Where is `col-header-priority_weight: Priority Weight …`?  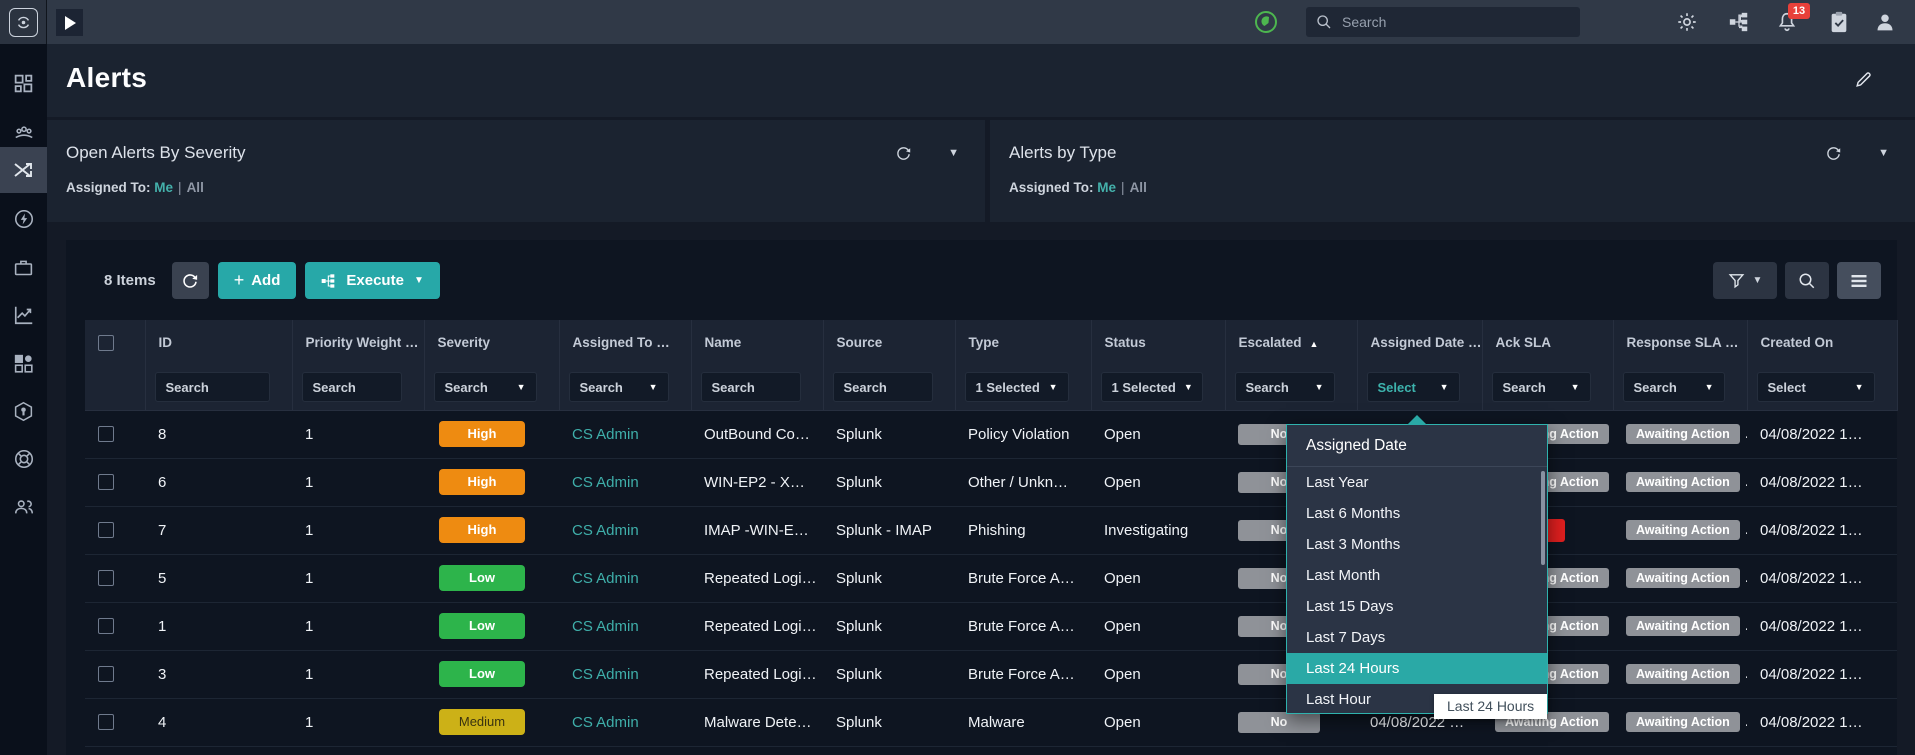 col-header-priority_weight: Priority Weight … is located at coordinates (358, 342).